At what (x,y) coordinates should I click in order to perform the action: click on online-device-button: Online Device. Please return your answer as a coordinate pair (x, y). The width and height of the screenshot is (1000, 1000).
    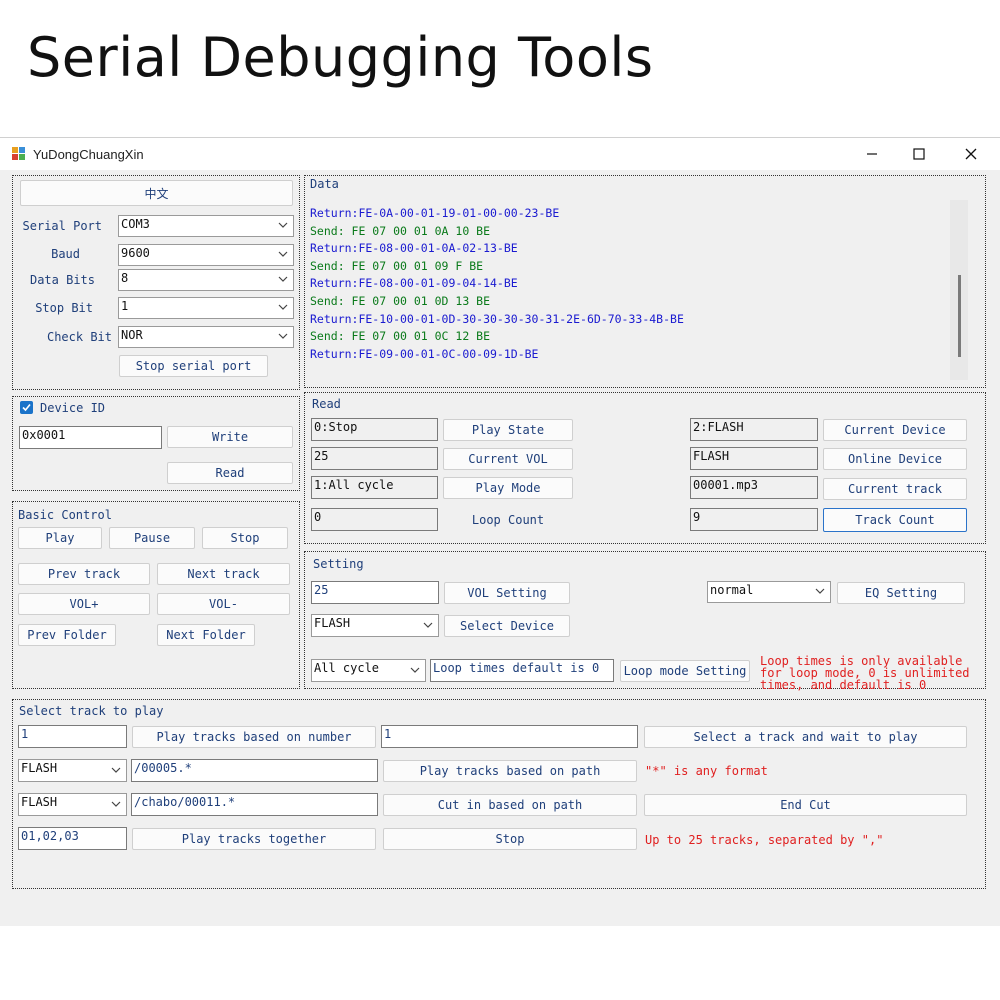
    Looking at the image, I should click on (895, 459).